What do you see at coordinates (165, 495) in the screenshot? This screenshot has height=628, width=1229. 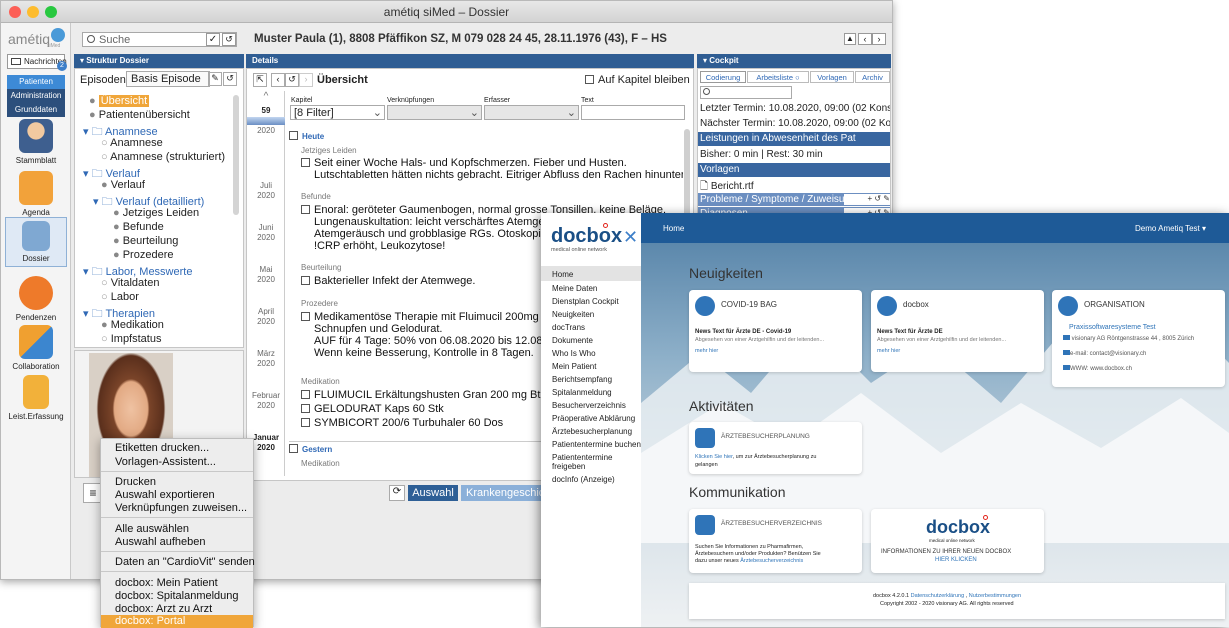 I see `menu-item-export: Auswahl exportieren` at bounding box center [165, 495].